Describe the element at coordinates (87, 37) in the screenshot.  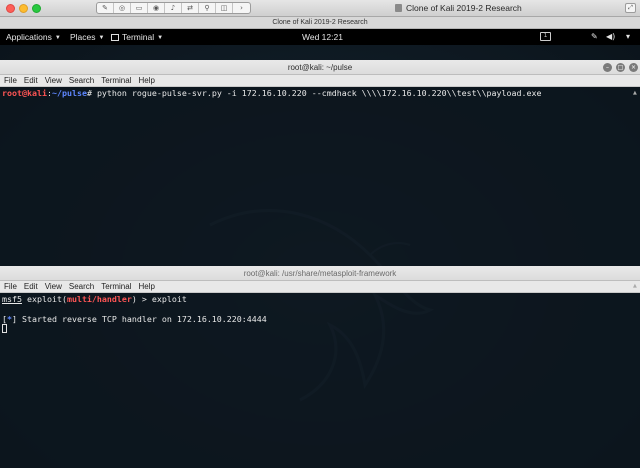
I see `places-menu: Places ▼` at that location.